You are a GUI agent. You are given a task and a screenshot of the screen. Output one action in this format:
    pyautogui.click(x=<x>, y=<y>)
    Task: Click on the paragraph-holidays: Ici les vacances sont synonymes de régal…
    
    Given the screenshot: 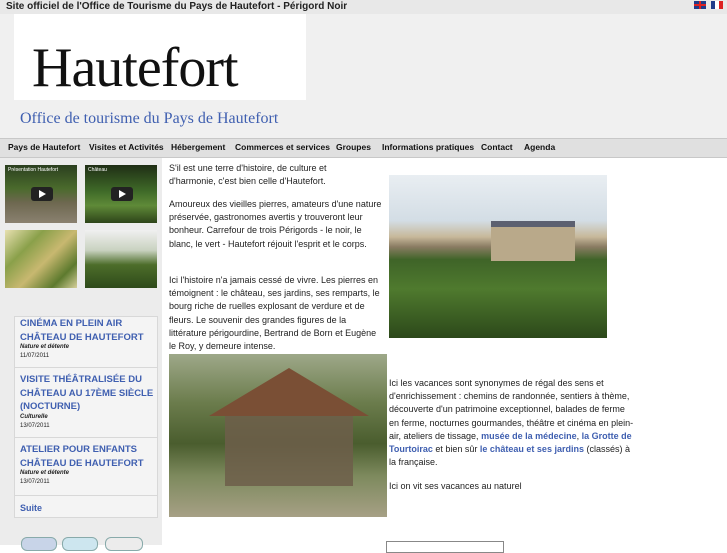 What is the action you would take?
    pyautogui.click(x=511, y=423)
    